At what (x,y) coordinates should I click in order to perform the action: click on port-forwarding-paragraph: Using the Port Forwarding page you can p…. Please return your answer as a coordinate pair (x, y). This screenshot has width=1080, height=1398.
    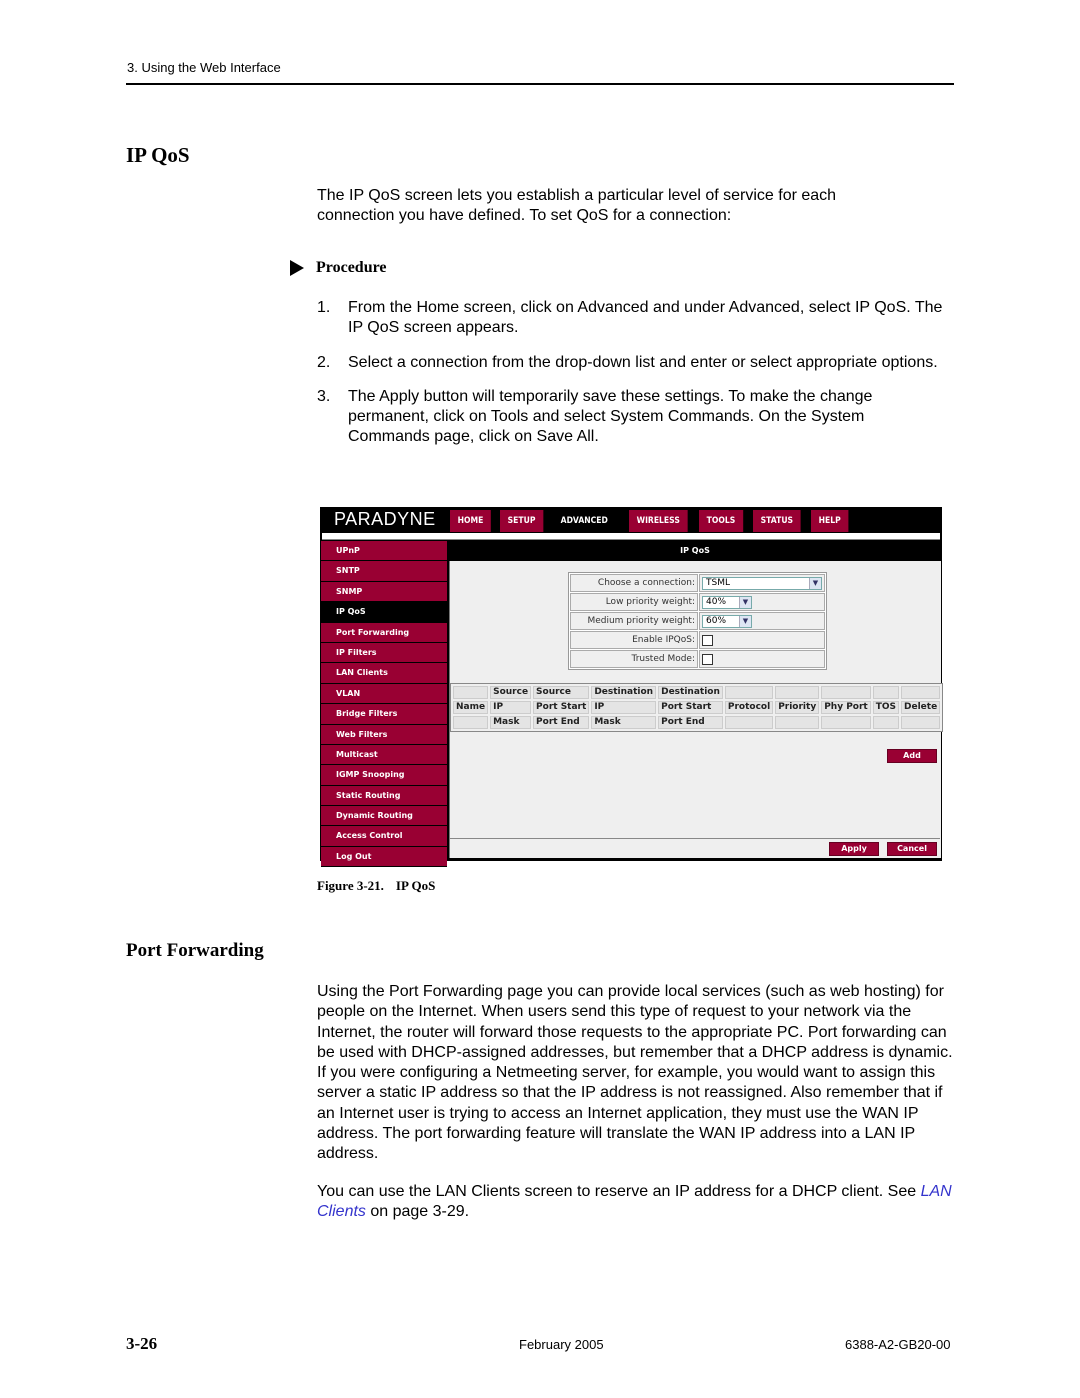
    Looking at the image, I should click on (635, 1073).